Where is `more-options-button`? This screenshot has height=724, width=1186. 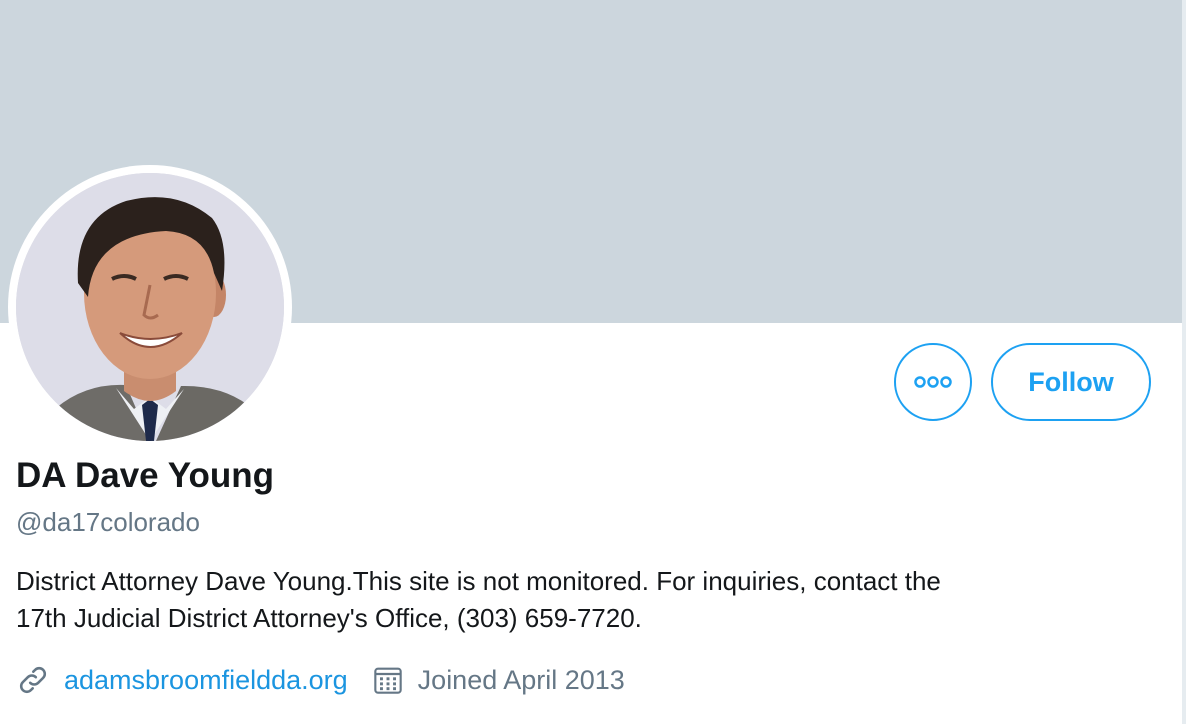
more-options-button is located at coordinates (933, 382).